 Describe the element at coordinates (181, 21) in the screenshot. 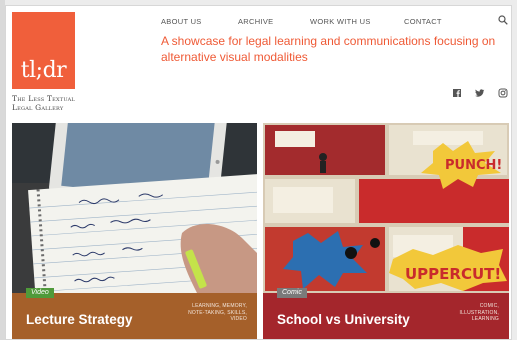

I see `nav-about-us: ABOUT US` at that location.